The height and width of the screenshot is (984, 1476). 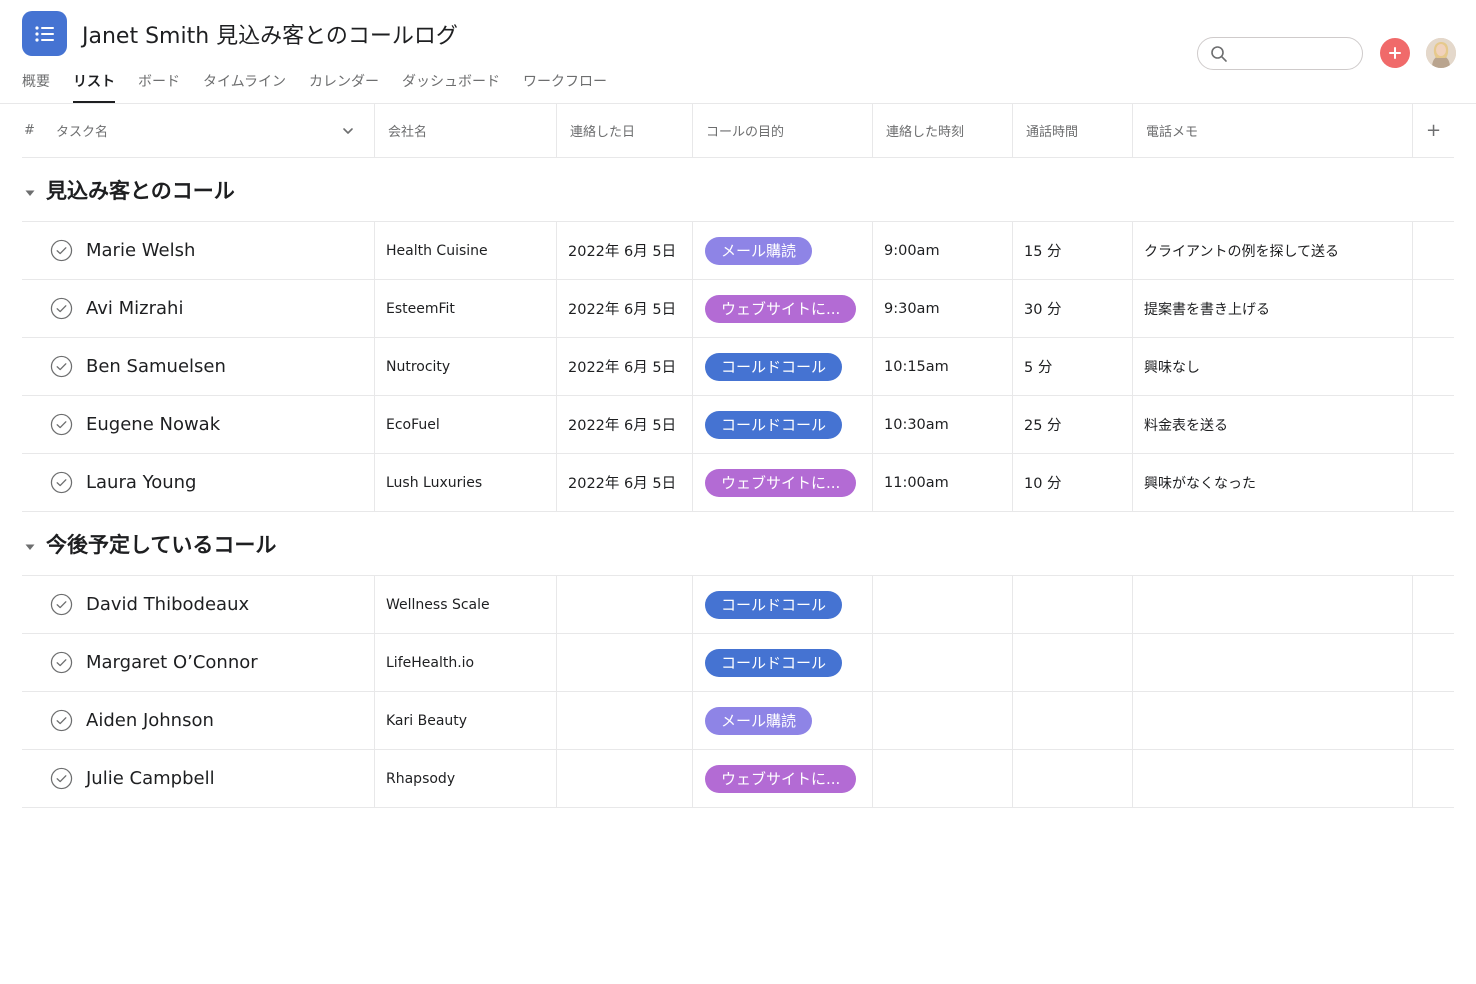 I want to click on task-name-cell: Marie Welsh, so click(x=122, y=250).